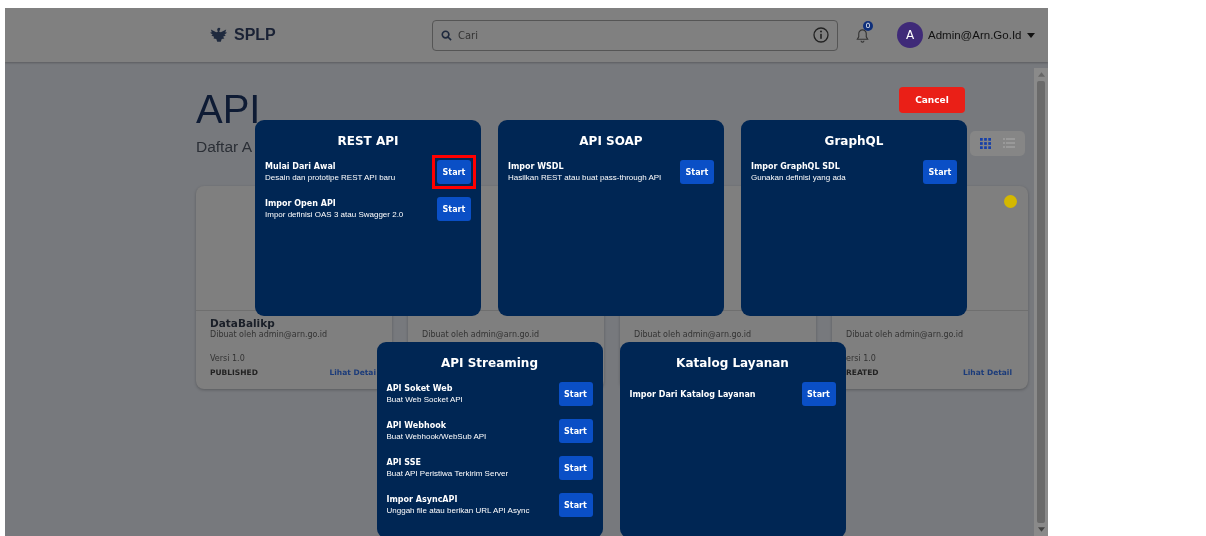 The image size is (1206, 536). What do you see at coordinates (732, 363) in the screenshot?
I see `card-title: Katalog Layanan` at bounding box center [732, 363].